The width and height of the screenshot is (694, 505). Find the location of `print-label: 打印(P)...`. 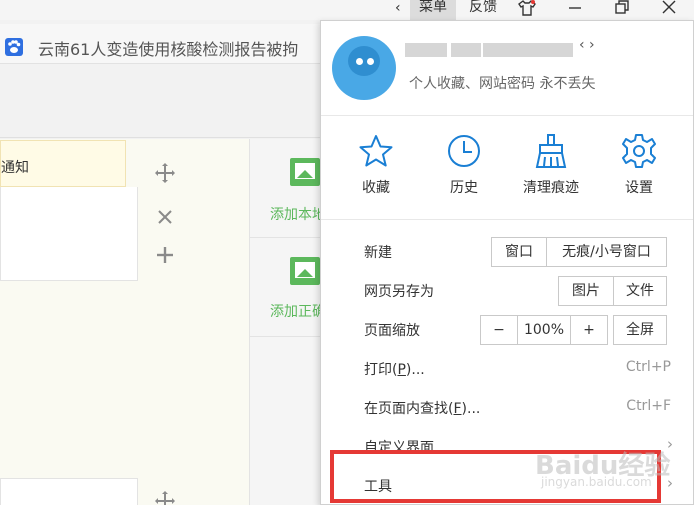

print-label: 打印(P)... is located at coordinates (394, 369).